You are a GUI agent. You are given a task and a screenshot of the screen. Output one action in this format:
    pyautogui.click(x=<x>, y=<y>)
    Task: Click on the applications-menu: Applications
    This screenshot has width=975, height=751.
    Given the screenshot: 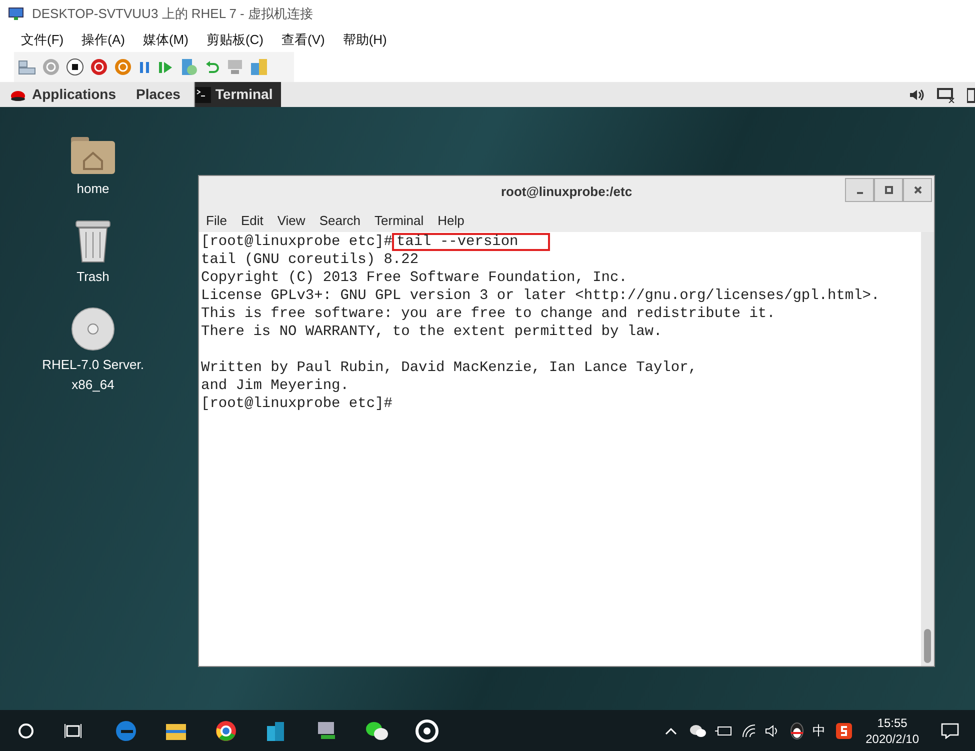 What is the action you would take?
    pyautogui.click(x=74, y=94)
    